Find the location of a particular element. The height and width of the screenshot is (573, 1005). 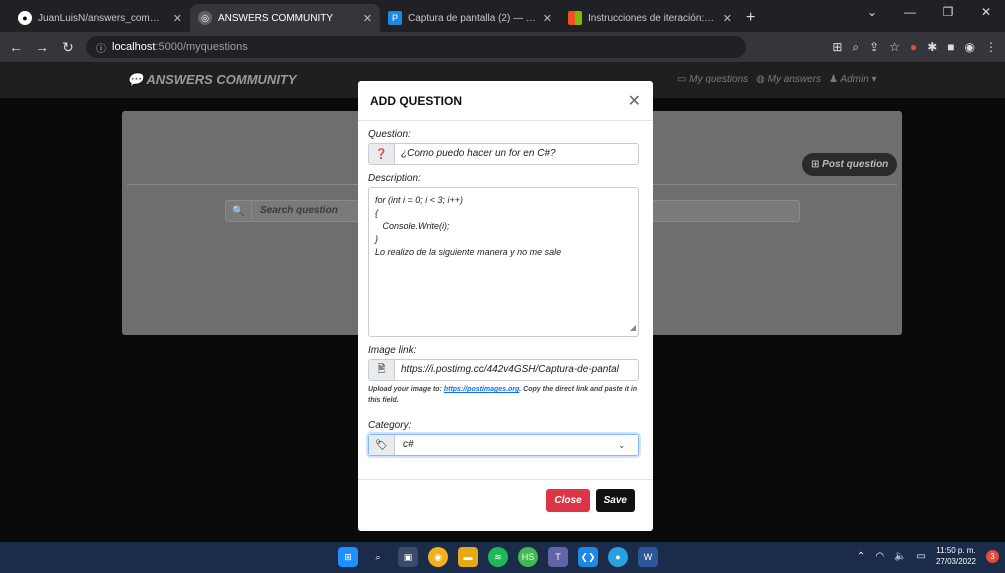

back-arrow-icon: ← is located at coordinates (16, 47).